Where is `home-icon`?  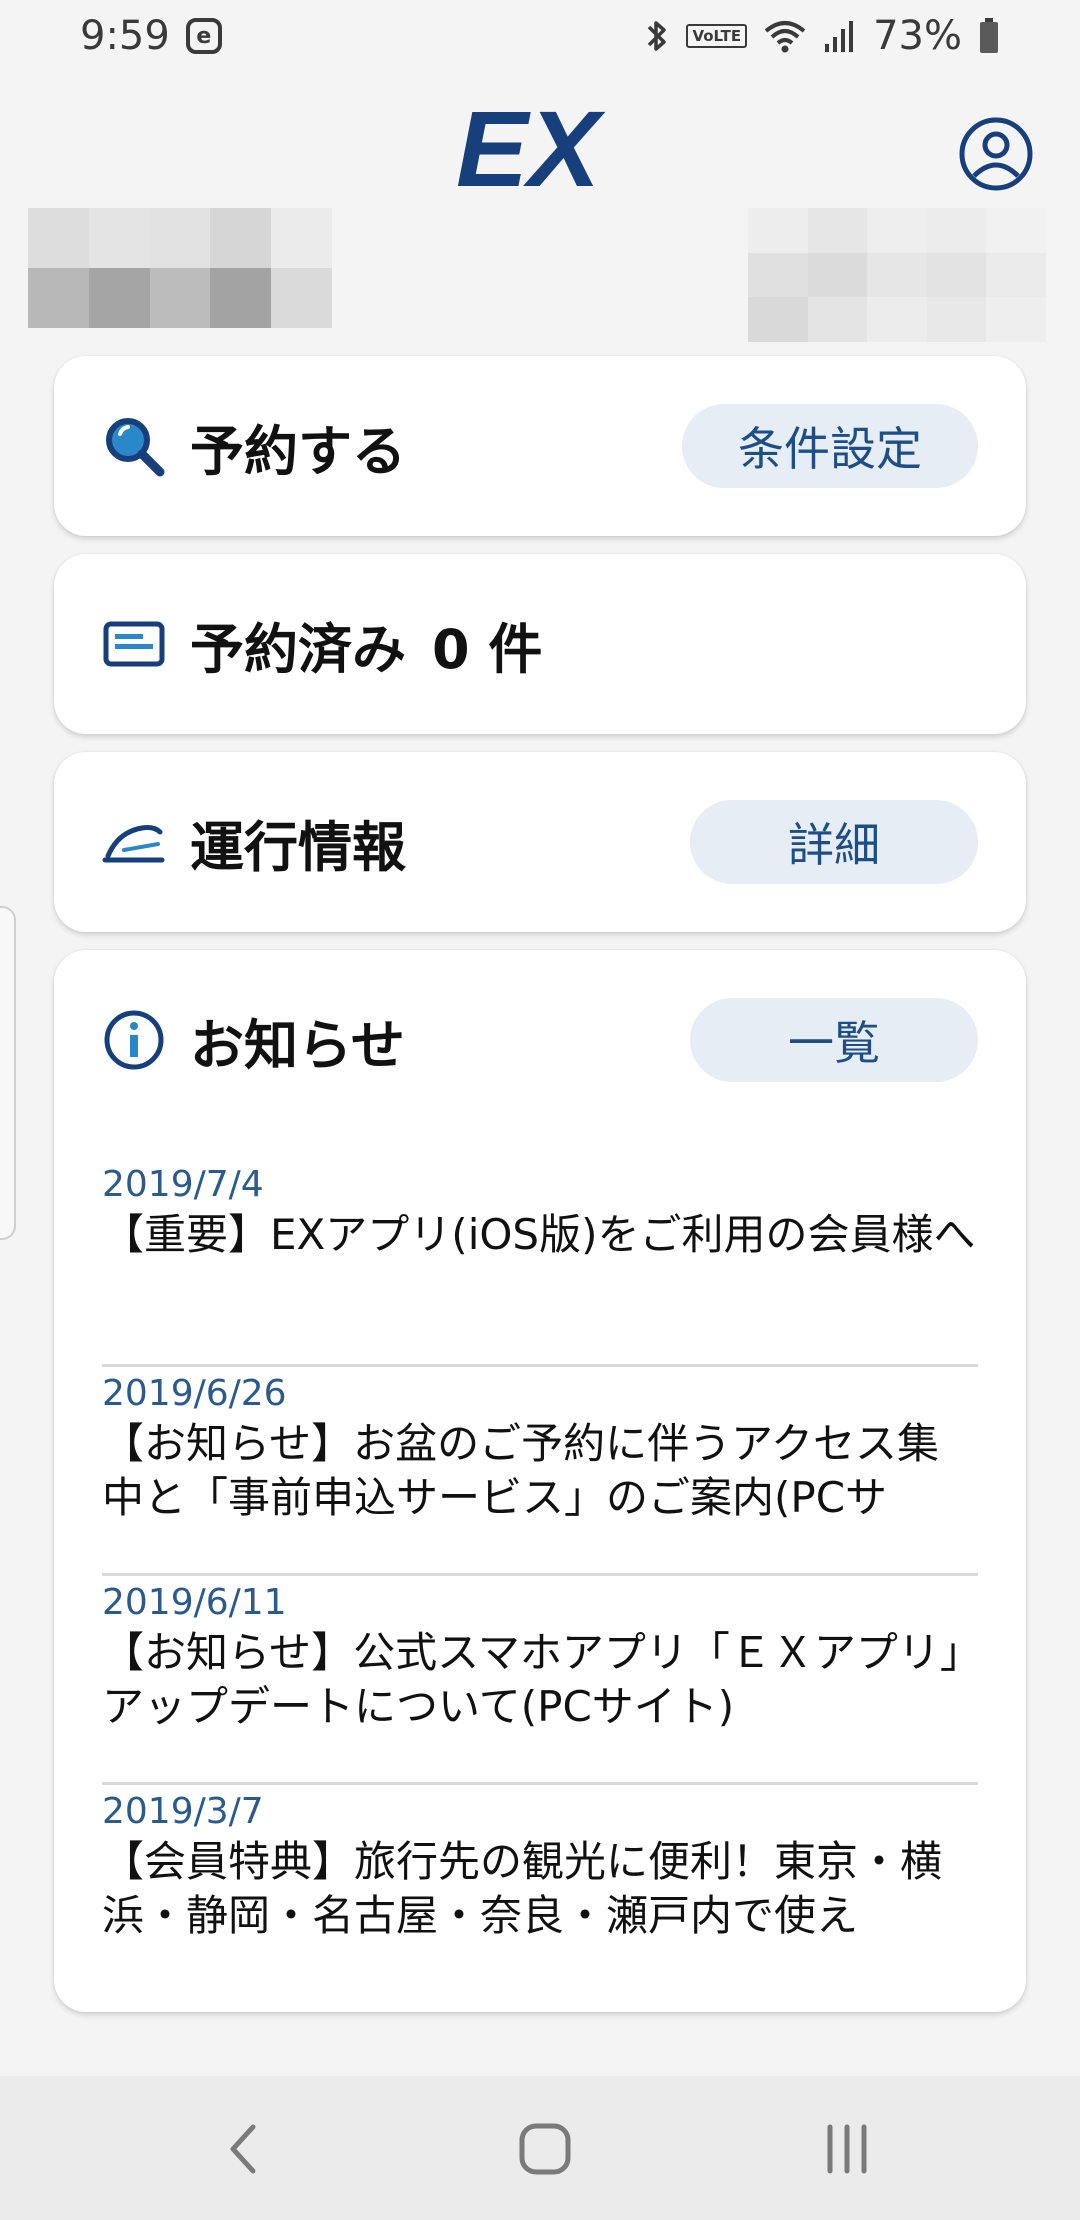
home-icon is located at coordinates (545, 2149).